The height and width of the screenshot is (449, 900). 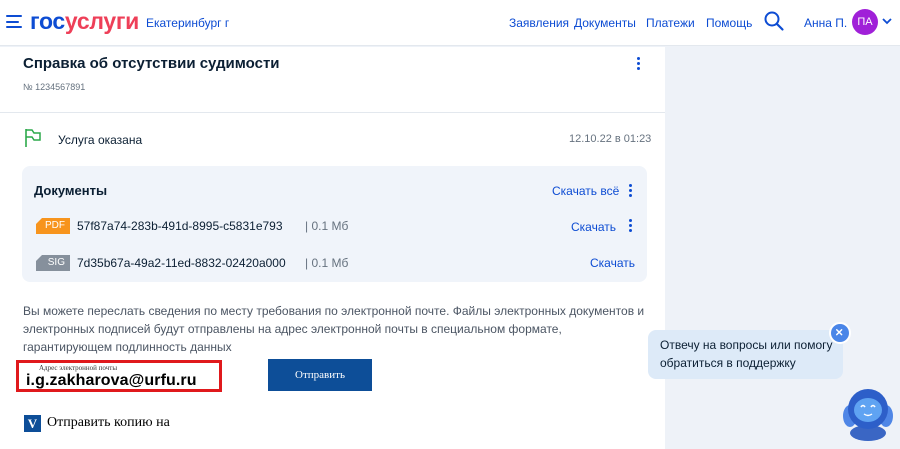 I want to click on nav-applications: Заявления, so click(x=539, y=23).